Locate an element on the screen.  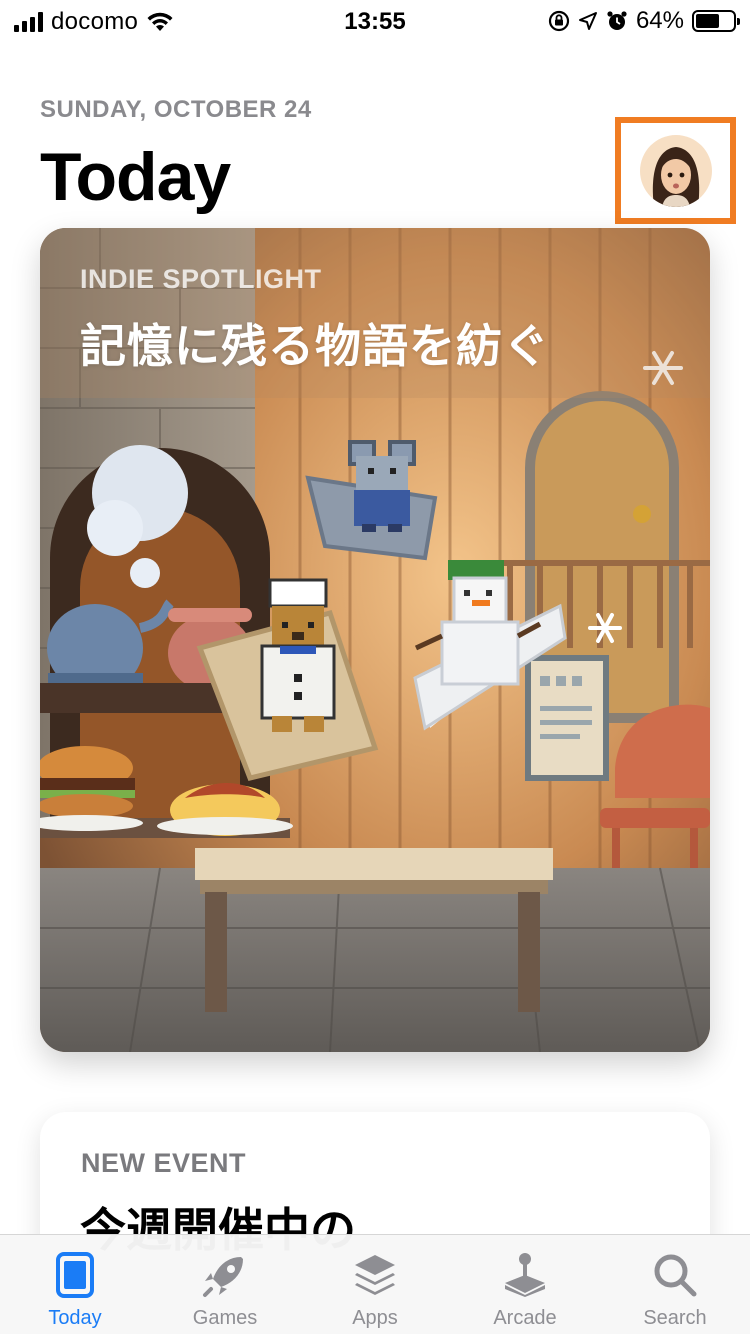
card-eyebrow: INDIE SPOTLIGHT is located at coordinates (201, 279).